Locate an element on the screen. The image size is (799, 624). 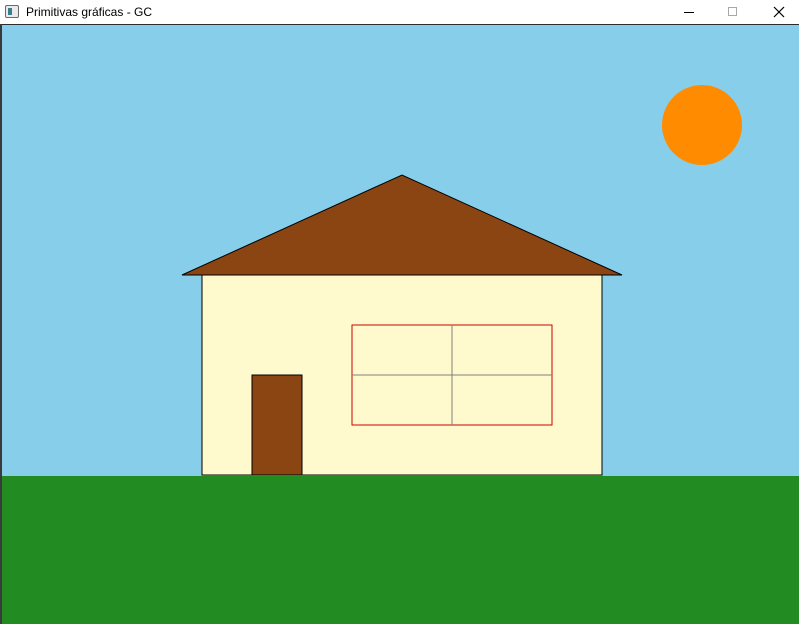
close-button is located at coordinates (777, 12).